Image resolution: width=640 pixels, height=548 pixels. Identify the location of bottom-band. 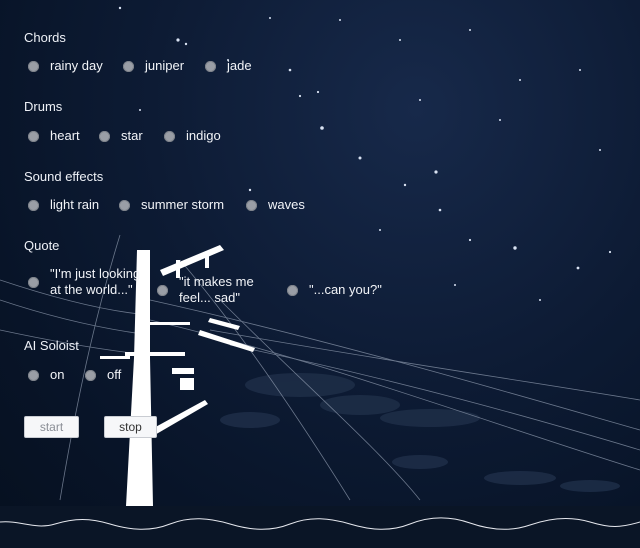
(320, 527).